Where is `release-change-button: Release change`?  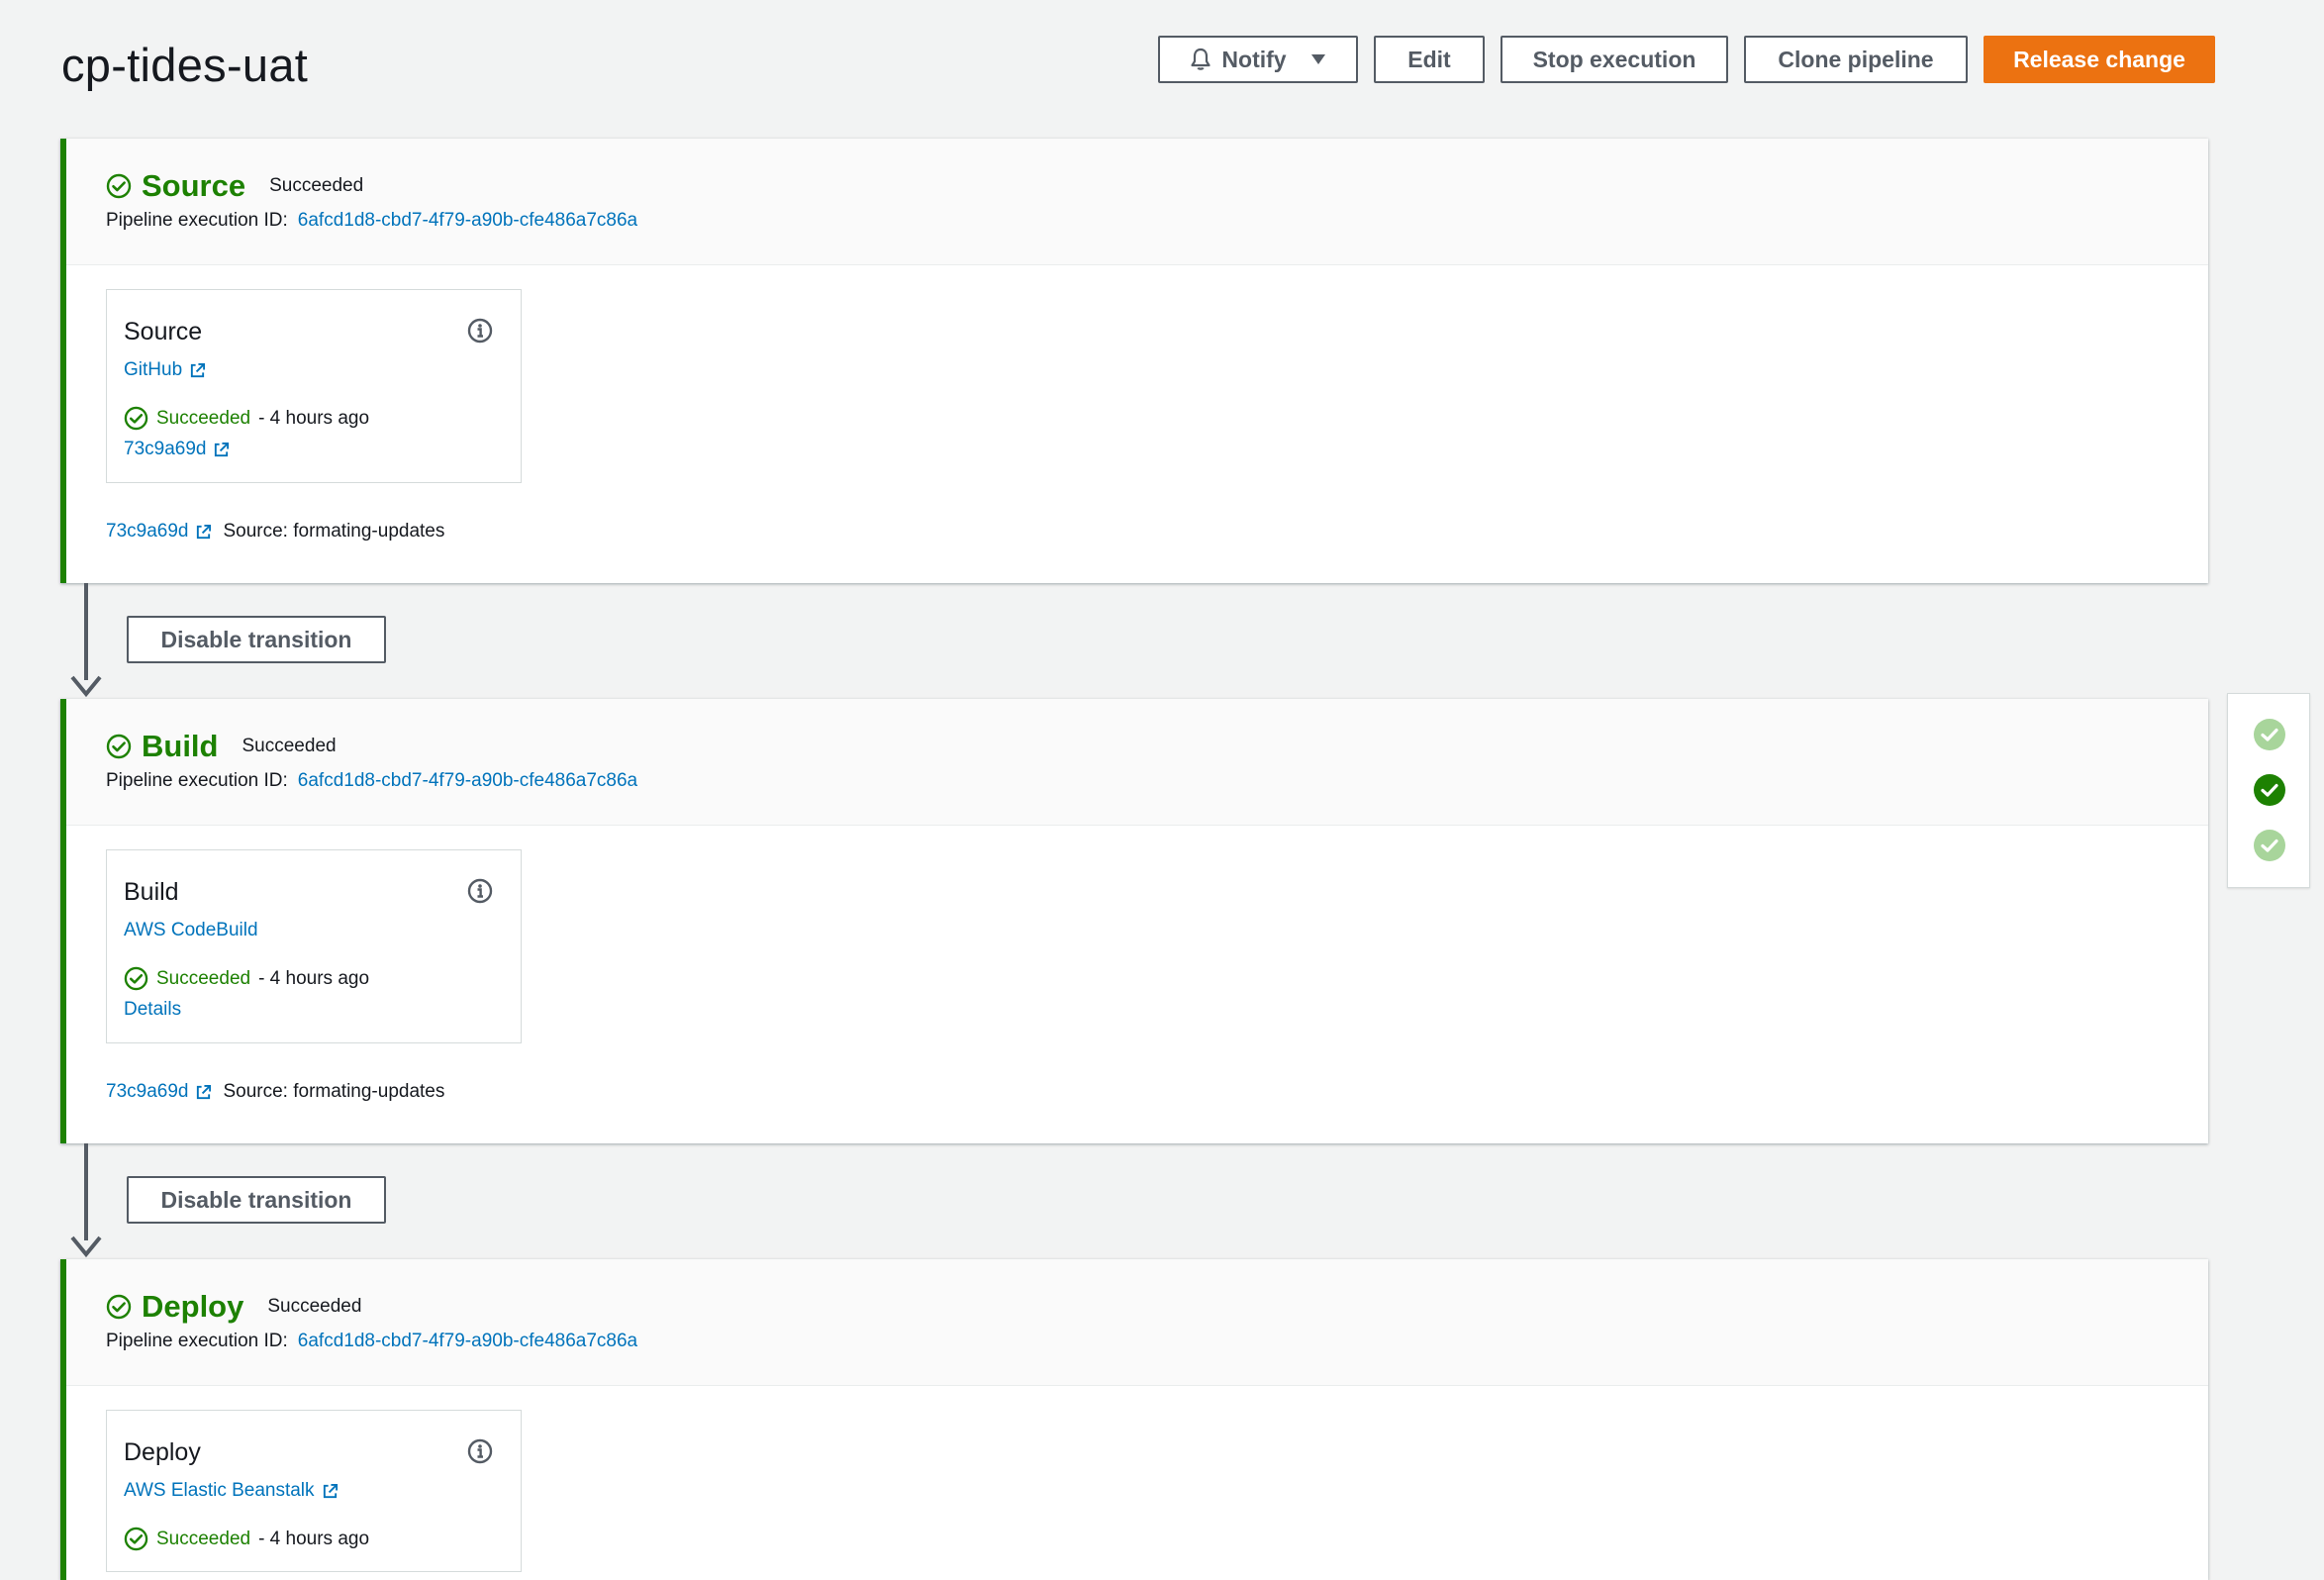 release-change-button: Release change is located at coordinates (2099, 60).